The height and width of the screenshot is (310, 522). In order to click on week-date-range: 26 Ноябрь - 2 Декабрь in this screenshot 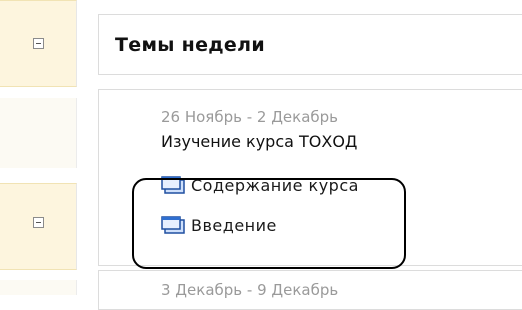, I will do `click(250, 117)`.